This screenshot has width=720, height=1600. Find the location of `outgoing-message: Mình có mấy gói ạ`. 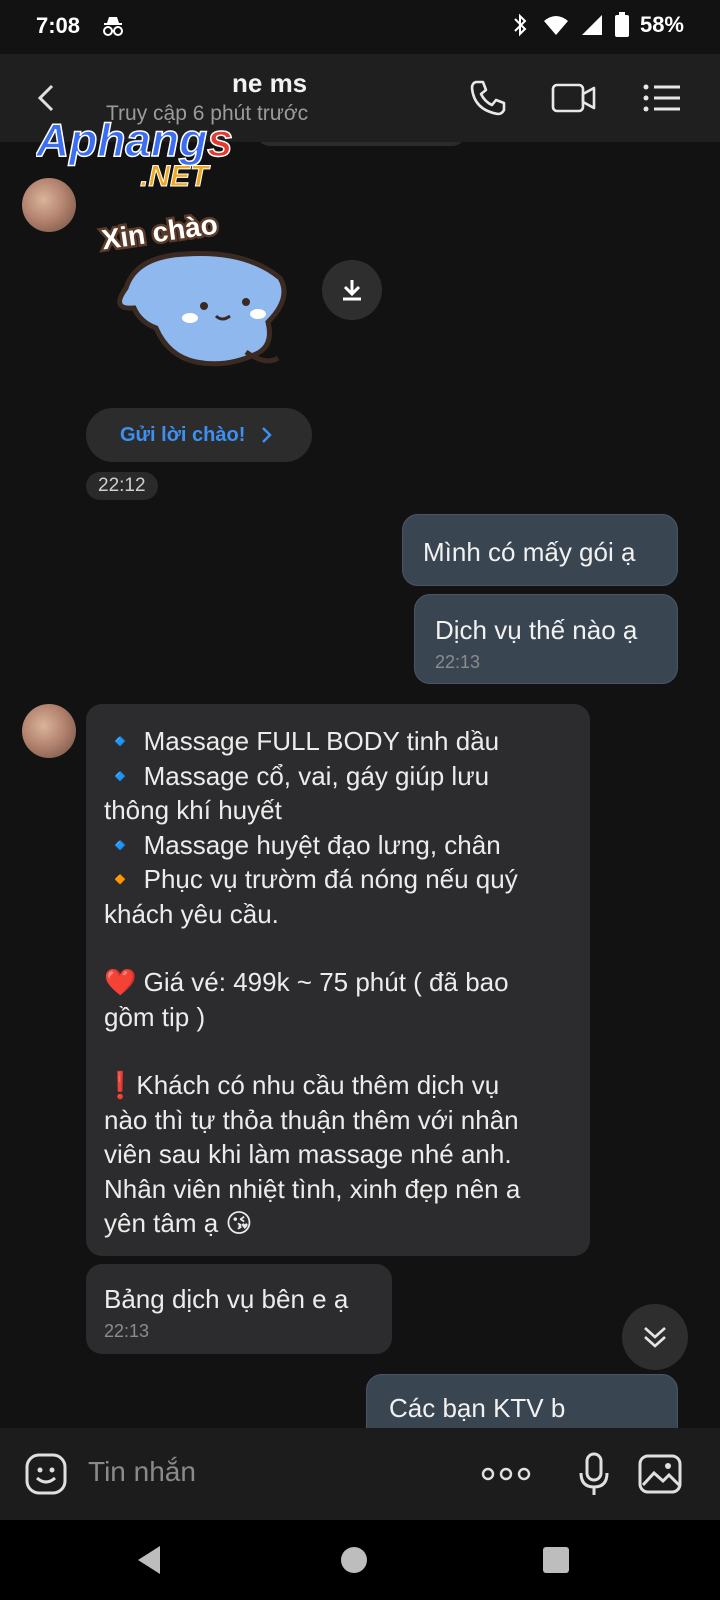

outgoing-message: Mình có mấy gói ạ is located at coordinates (540, 550).